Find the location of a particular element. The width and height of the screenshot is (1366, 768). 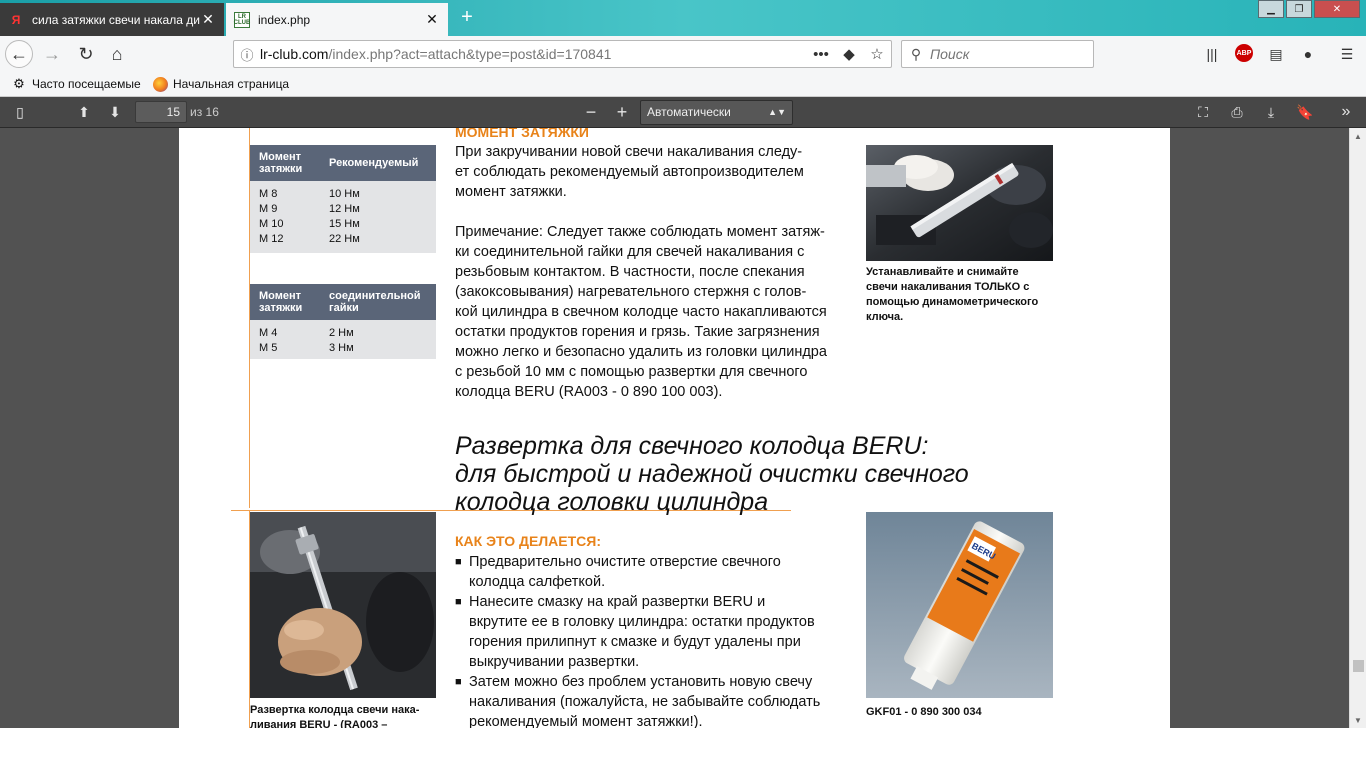

new-tab-button: + is located at coordinates (467, 17).